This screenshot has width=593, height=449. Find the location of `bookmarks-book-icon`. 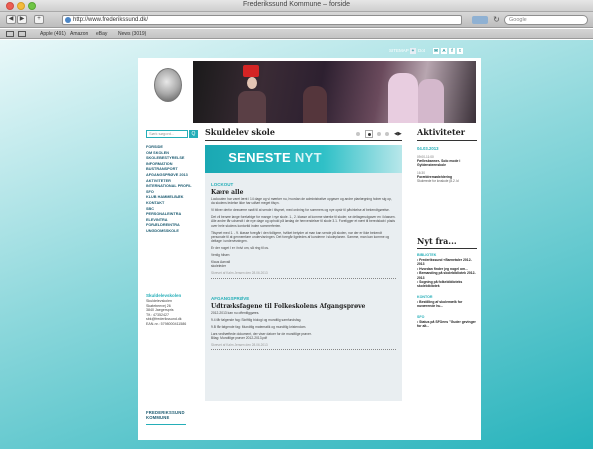

bookmarks-book-icon is located at coordinates (10, 34).